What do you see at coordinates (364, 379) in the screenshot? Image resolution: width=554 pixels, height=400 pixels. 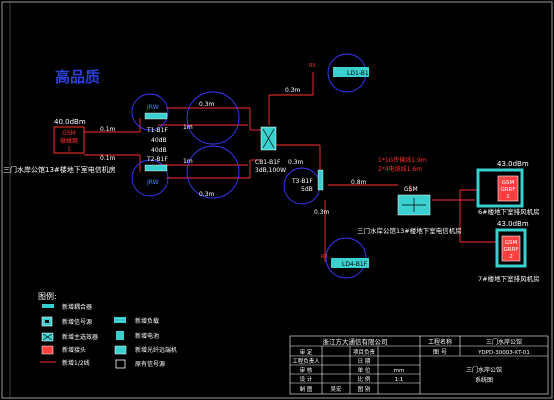 I see `tb-r4c3: 比 例` at bounding box center [364, 379].